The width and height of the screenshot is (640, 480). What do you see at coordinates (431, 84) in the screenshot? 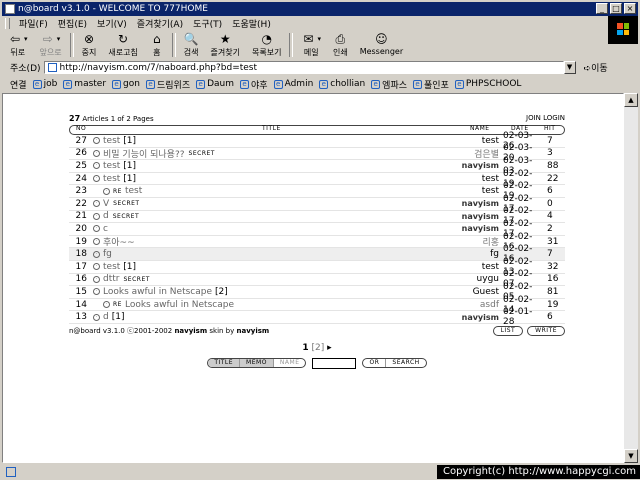
I see `link-9: e 풀인포` at bounding box center [431, 84].